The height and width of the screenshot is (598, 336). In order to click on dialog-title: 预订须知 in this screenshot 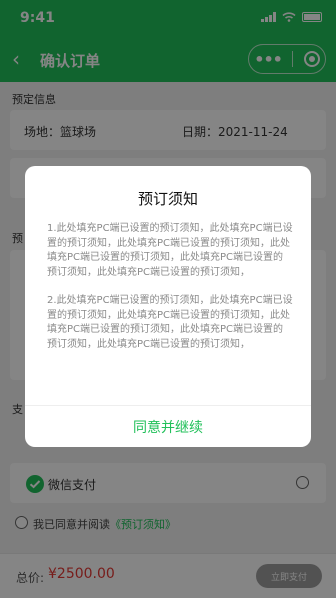, I will do `click(167, 199)`.